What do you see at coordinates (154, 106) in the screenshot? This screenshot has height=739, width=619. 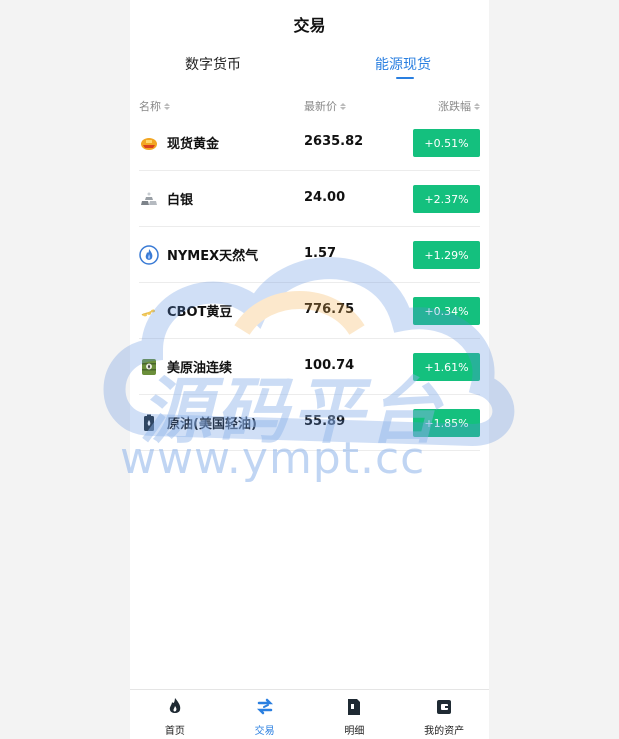 I see `column-header-name: 名称` at bounding box center [154, 106].